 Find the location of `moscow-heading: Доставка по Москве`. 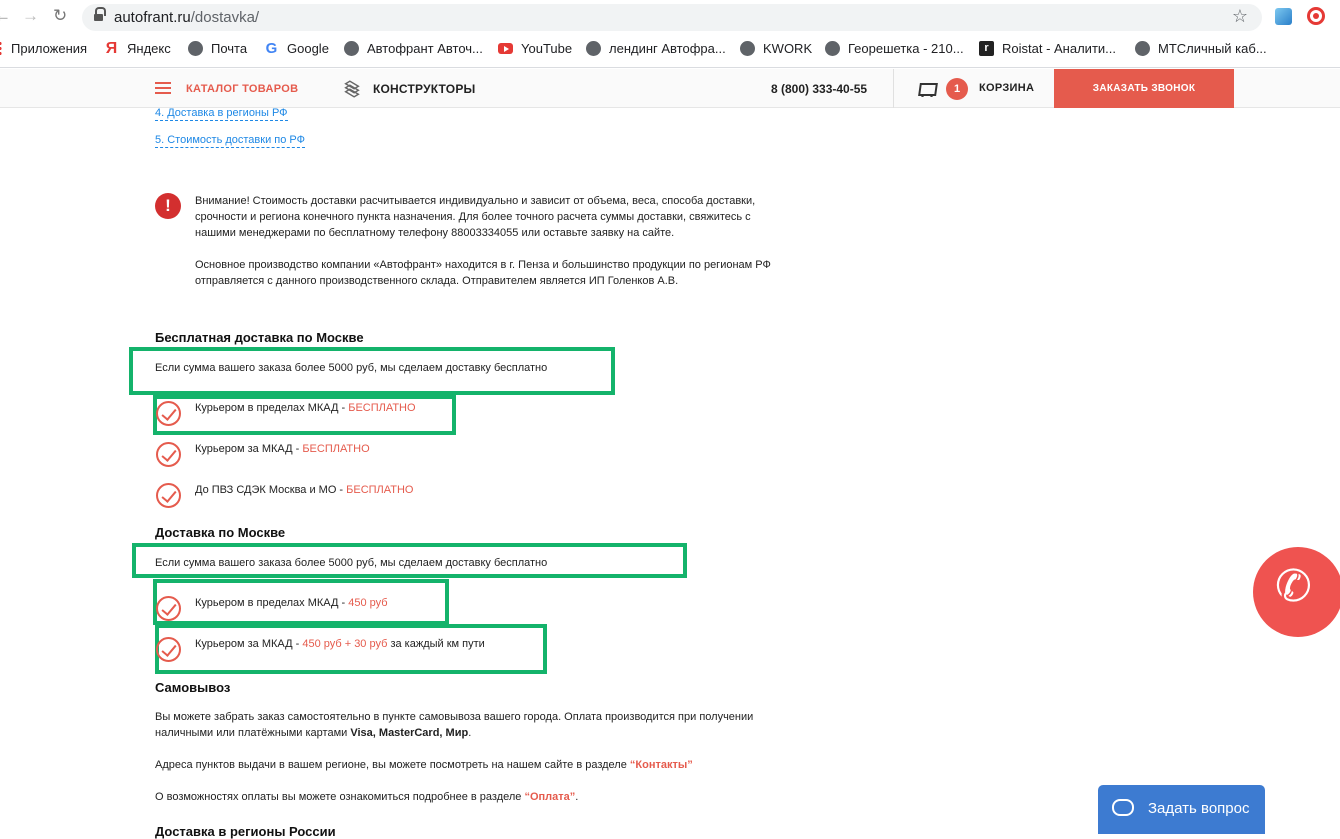

moscow-heading: Доставка по Москве is located at coordinates (220, 532).